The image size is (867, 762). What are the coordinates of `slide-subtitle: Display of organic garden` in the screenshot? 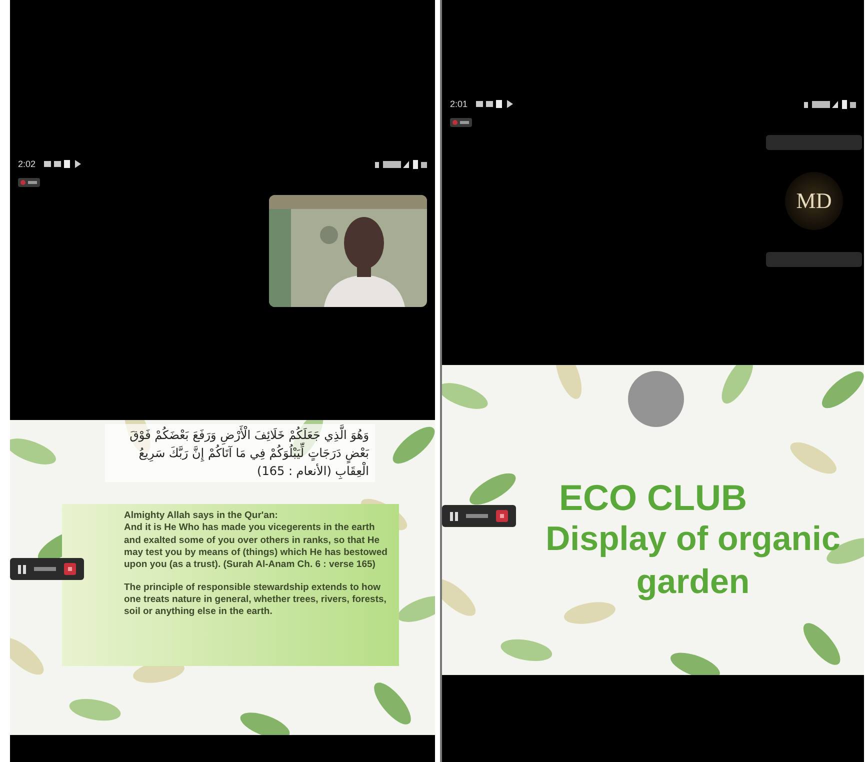 It's located at (693, 561).